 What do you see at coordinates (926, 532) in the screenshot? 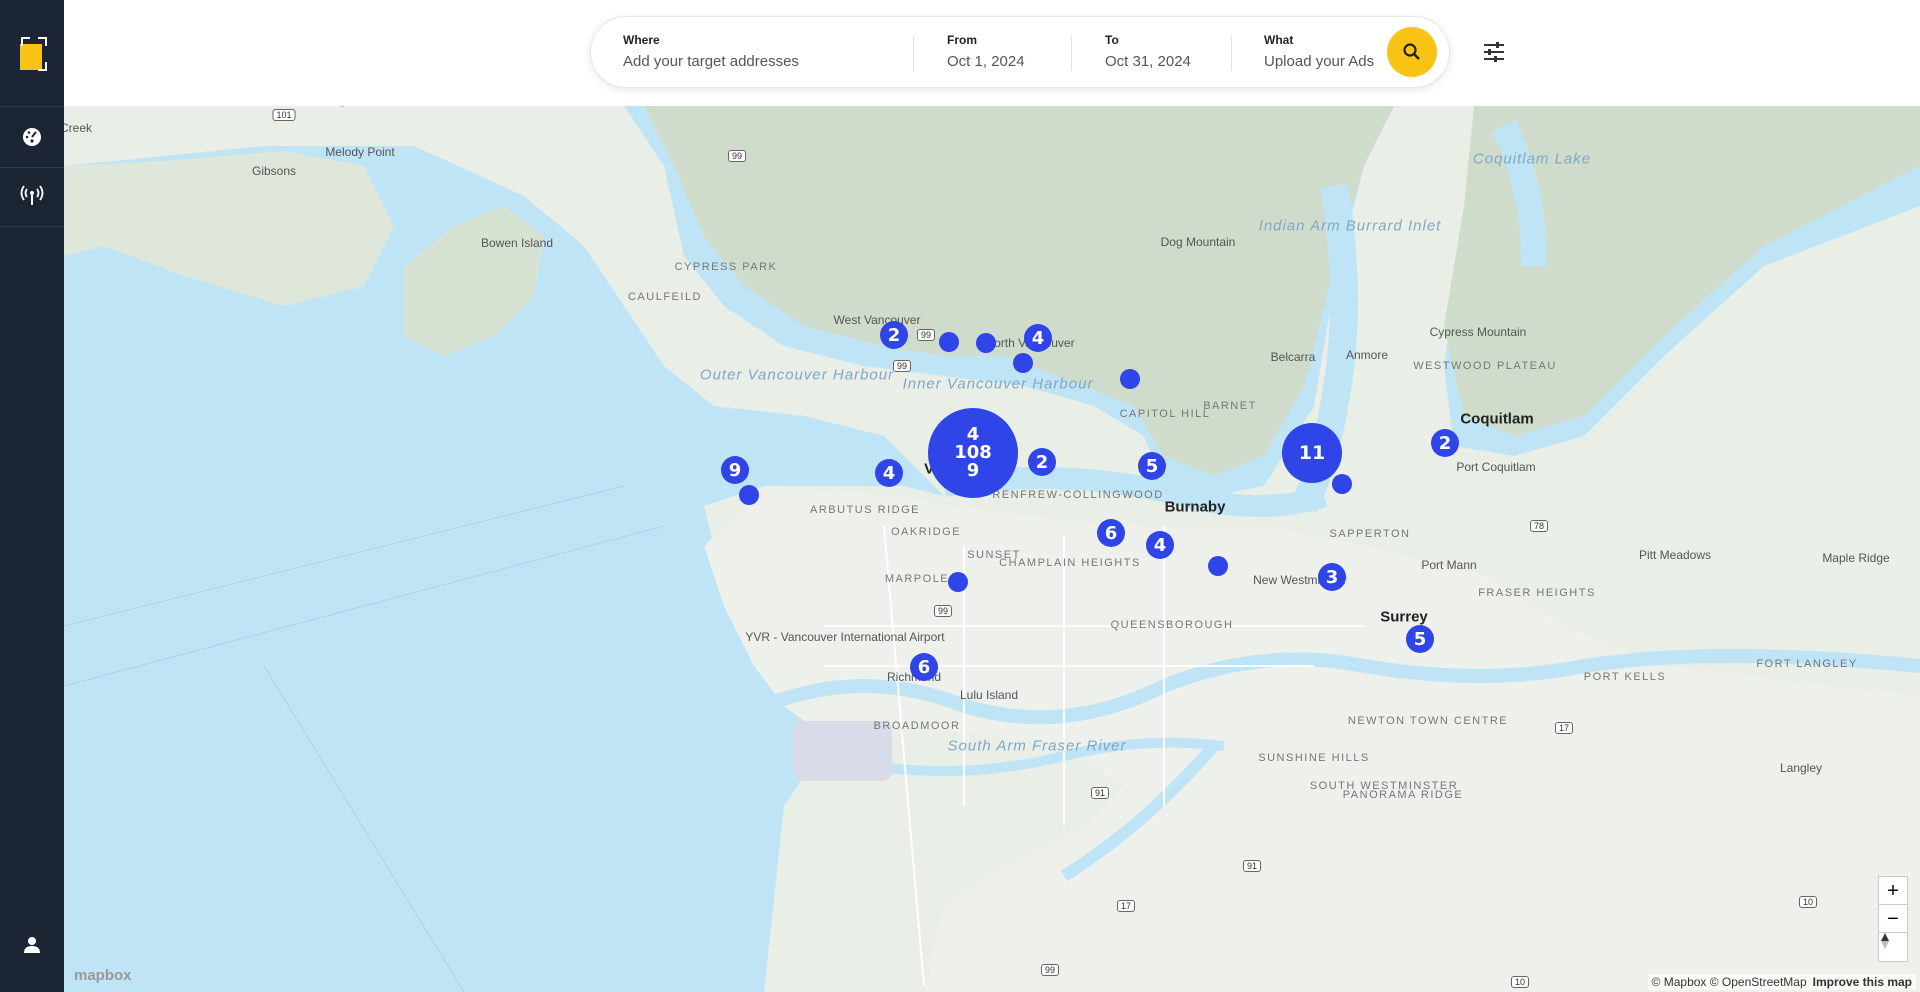
I see `place-label: OAKRIDGE` at bounding box center [926, 532].